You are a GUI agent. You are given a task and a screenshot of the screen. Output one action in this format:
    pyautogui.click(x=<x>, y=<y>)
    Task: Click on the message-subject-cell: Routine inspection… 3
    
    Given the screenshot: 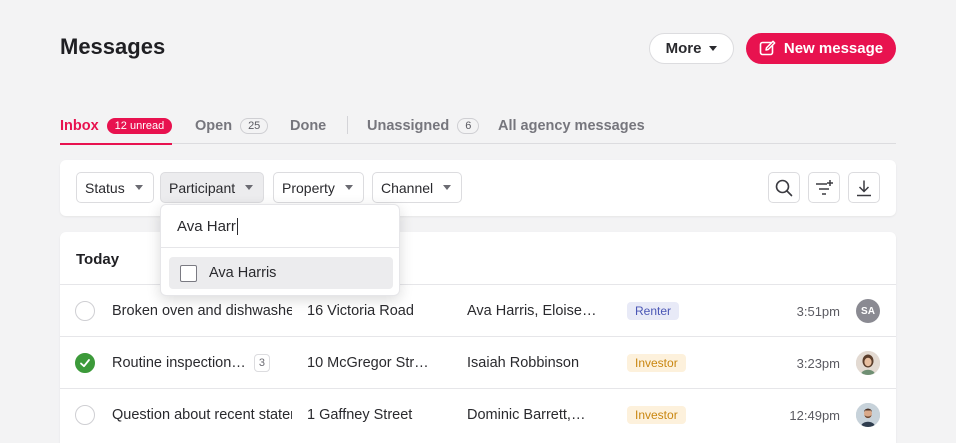 What is the action you would take?
    pyautogui.click(x=202, y=363)
    